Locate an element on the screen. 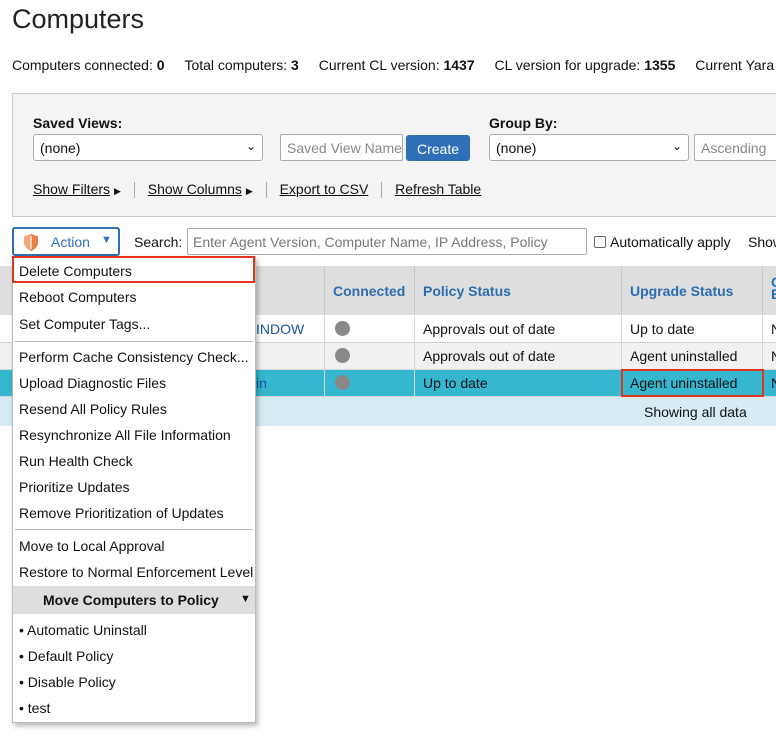 The height and width of the screenshot is (740, 776). upgrade-status-cell: Agent uninstalled is located at coordinates (691, 356).